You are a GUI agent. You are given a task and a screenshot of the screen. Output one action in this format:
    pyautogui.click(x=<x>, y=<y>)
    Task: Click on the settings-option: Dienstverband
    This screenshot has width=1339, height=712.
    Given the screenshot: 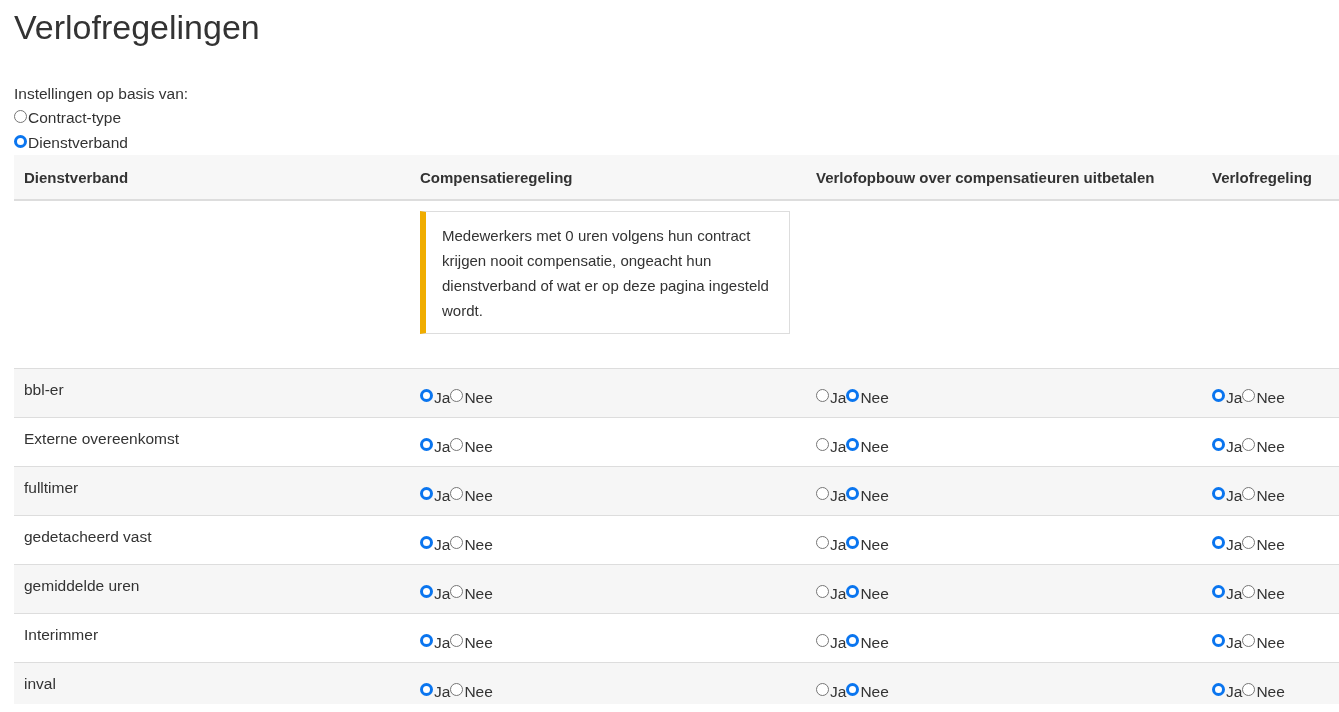 What is the action you would take?
    pyautogui.click(x=71, y=142)
    